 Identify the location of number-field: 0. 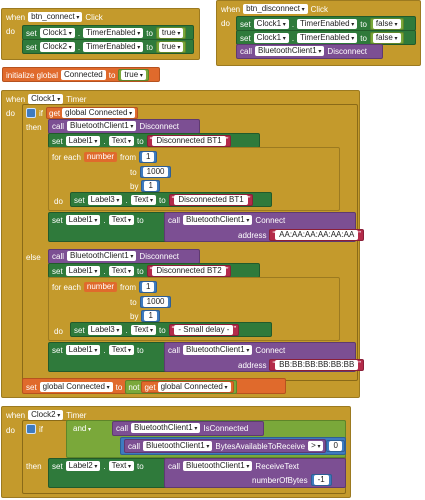
(335, 446).